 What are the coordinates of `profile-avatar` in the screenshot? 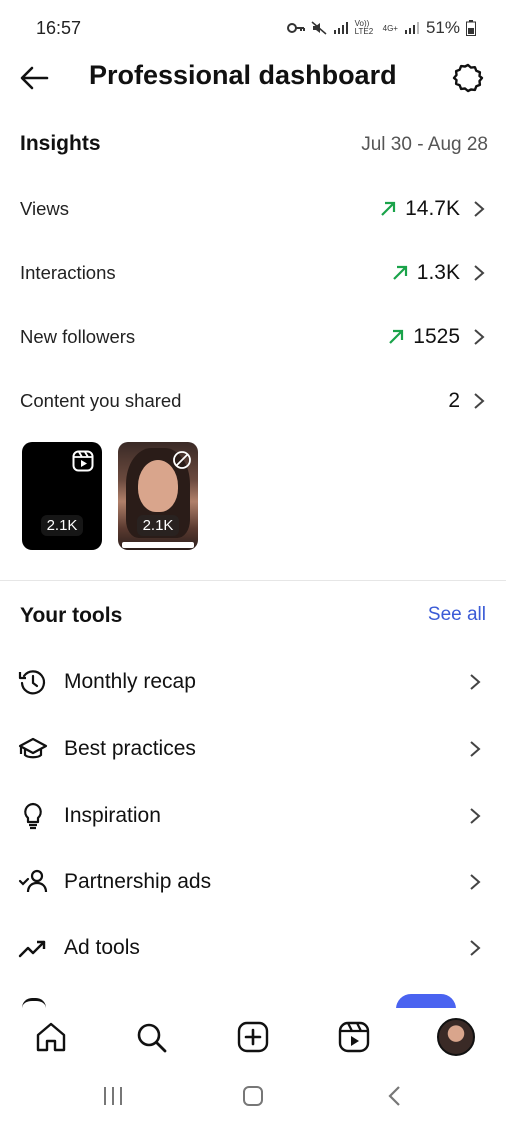 It's located at (456, 1037).